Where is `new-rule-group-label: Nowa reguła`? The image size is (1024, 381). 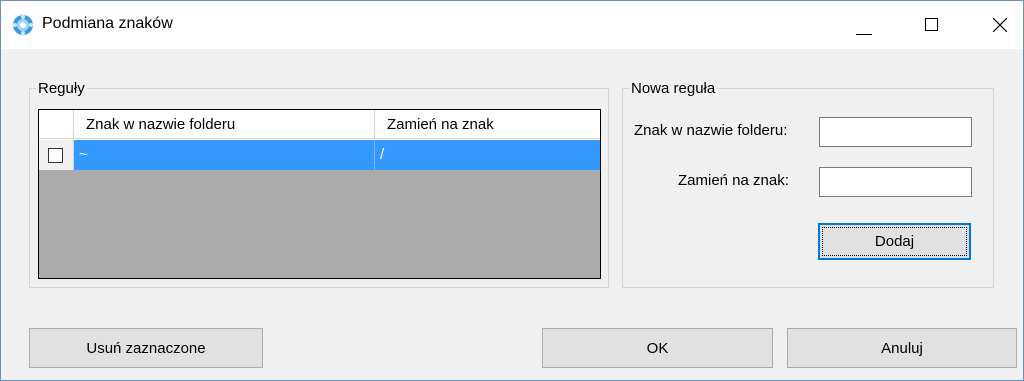 new-rule-group-label: Nowa reguła is located at coordinates (673, 88).